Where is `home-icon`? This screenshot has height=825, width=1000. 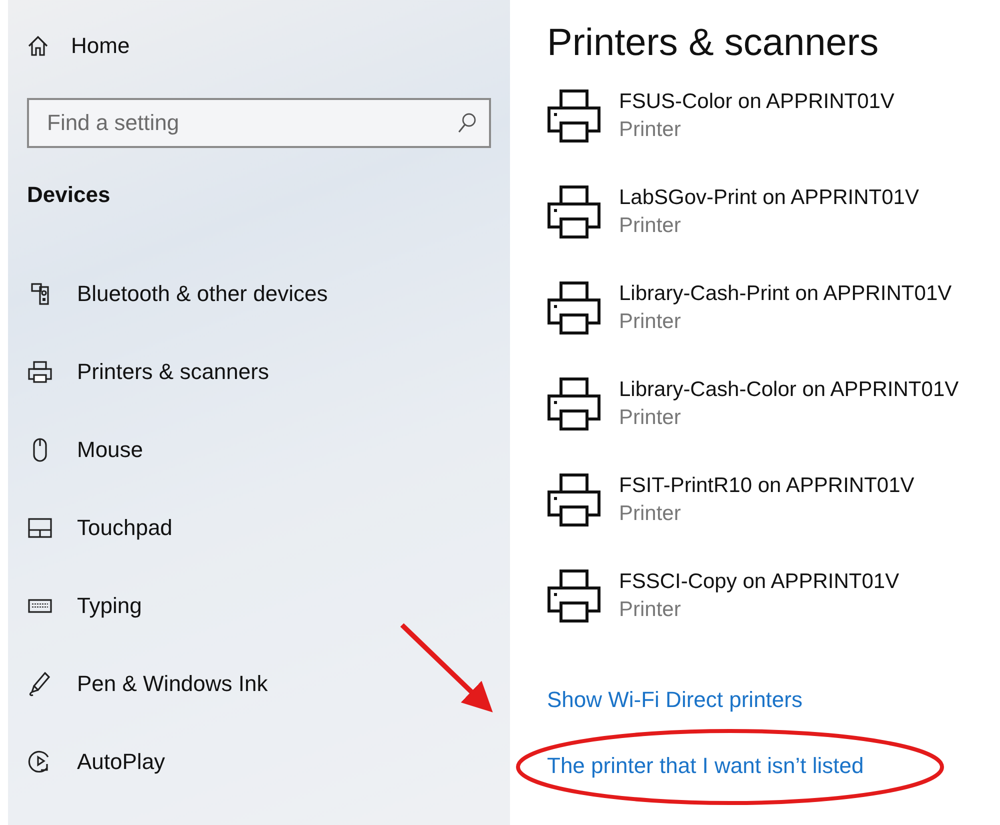
home-icon is located at coordinates (38, 46).